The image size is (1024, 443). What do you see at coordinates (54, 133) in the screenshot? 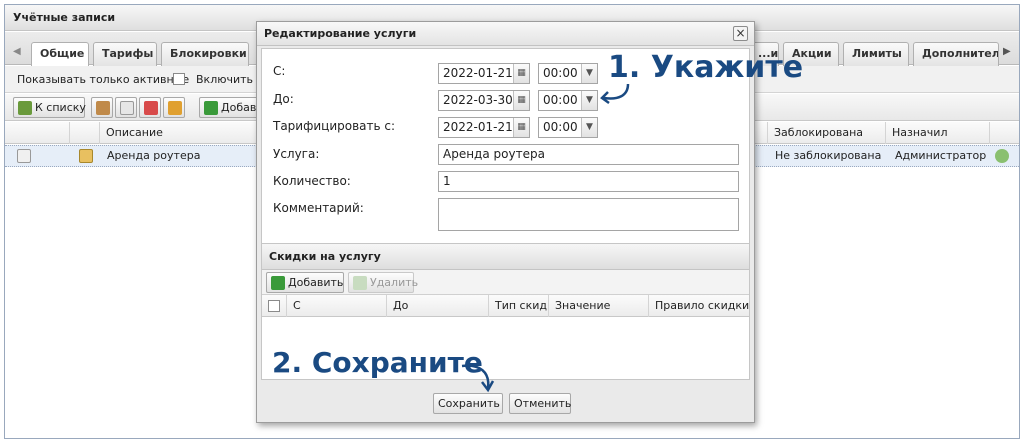
I see `gh-icon-col` at bounding box center [54, 133].